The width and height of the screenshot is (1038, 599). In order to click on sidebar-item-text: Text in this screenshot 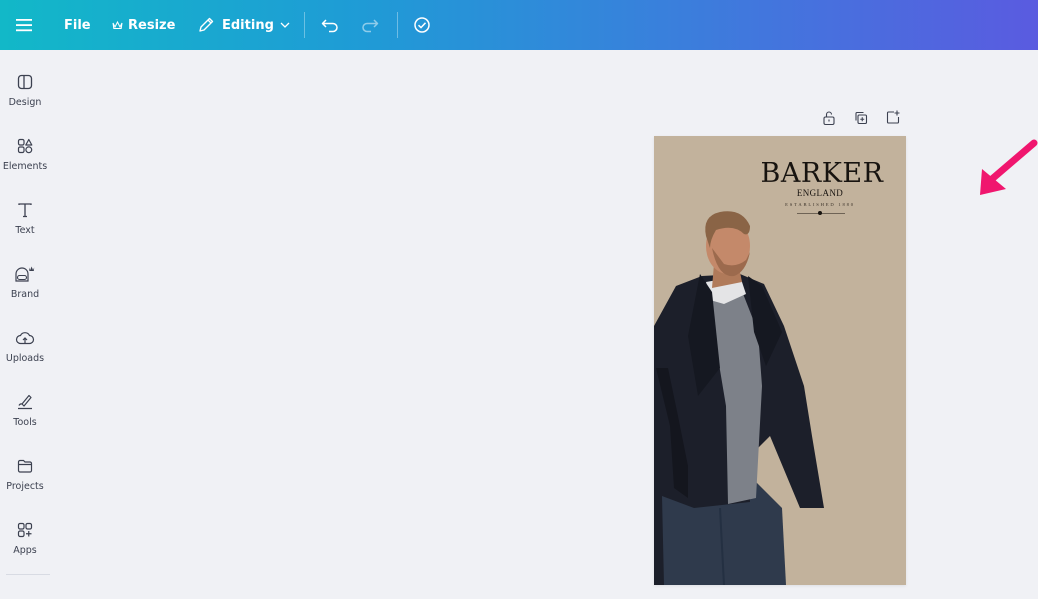, I will do `click(25, 224)`.